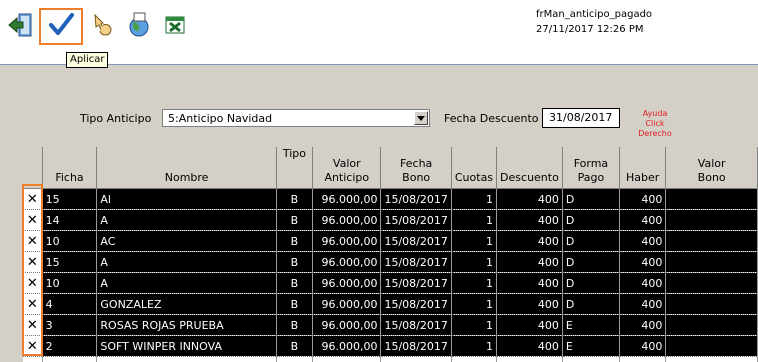  I want to click on table-row: ✕ 10 A B 96.000,00 15/08/2017 1 400 D 400, so click(390, 283).